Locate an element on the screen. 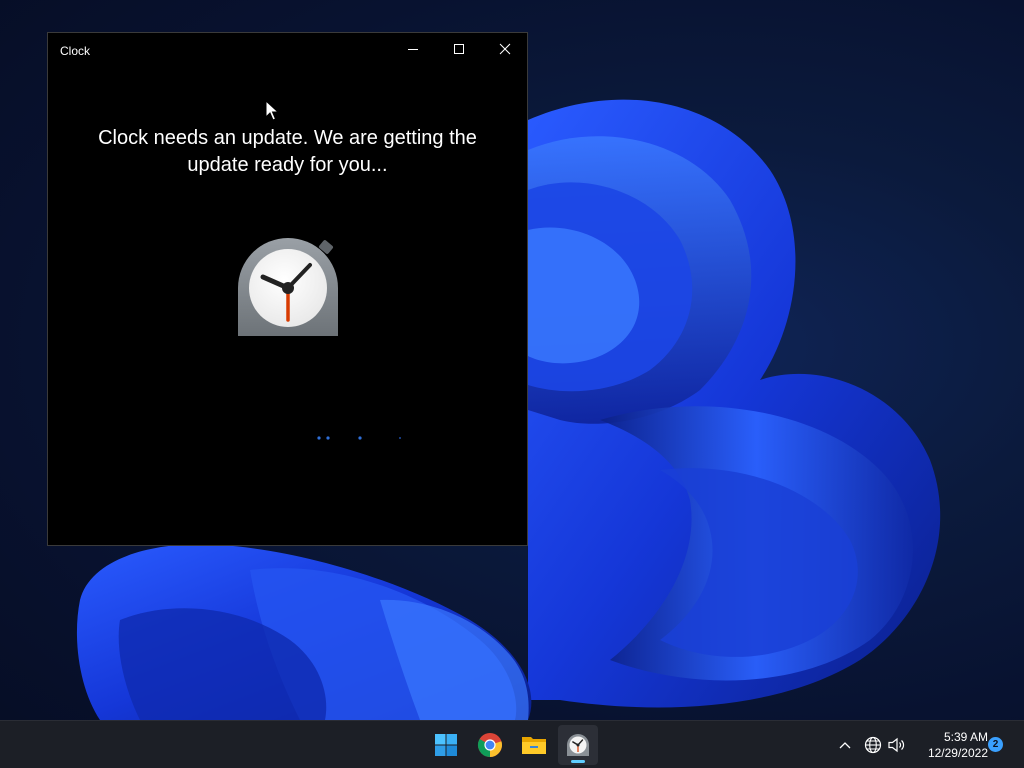 This screenshot has height=768, width=1024. taskbar-clock is located at coordinates (578, 745).